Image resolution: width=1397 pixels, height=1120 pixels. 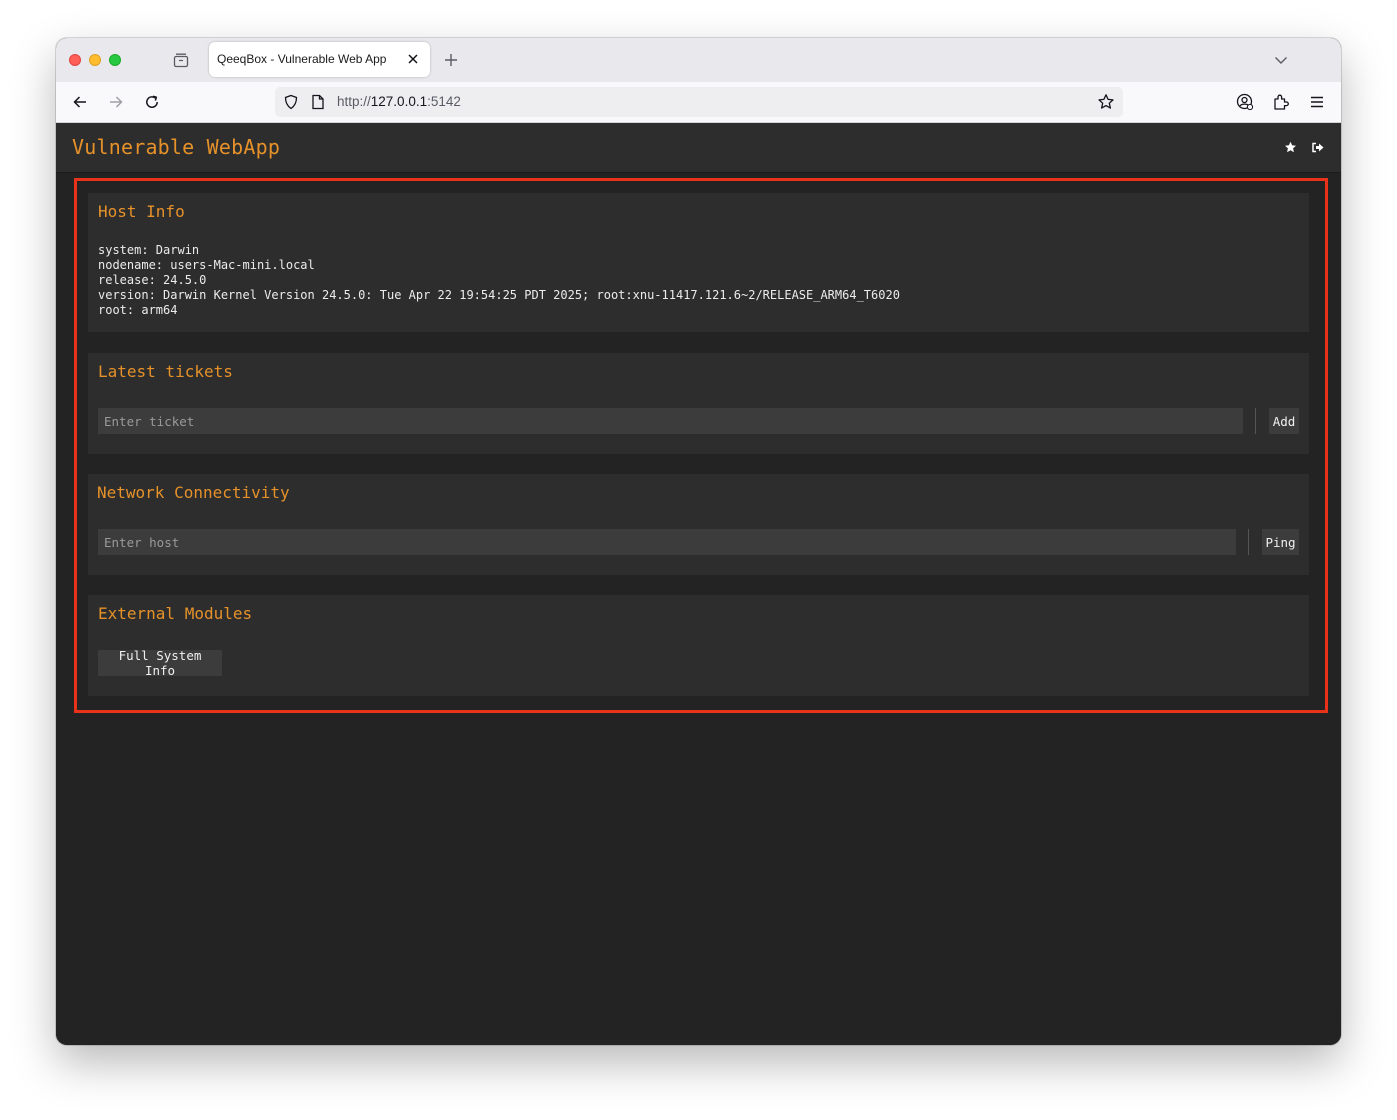 I want to click on close-window-button, so click(x=75, y=60).